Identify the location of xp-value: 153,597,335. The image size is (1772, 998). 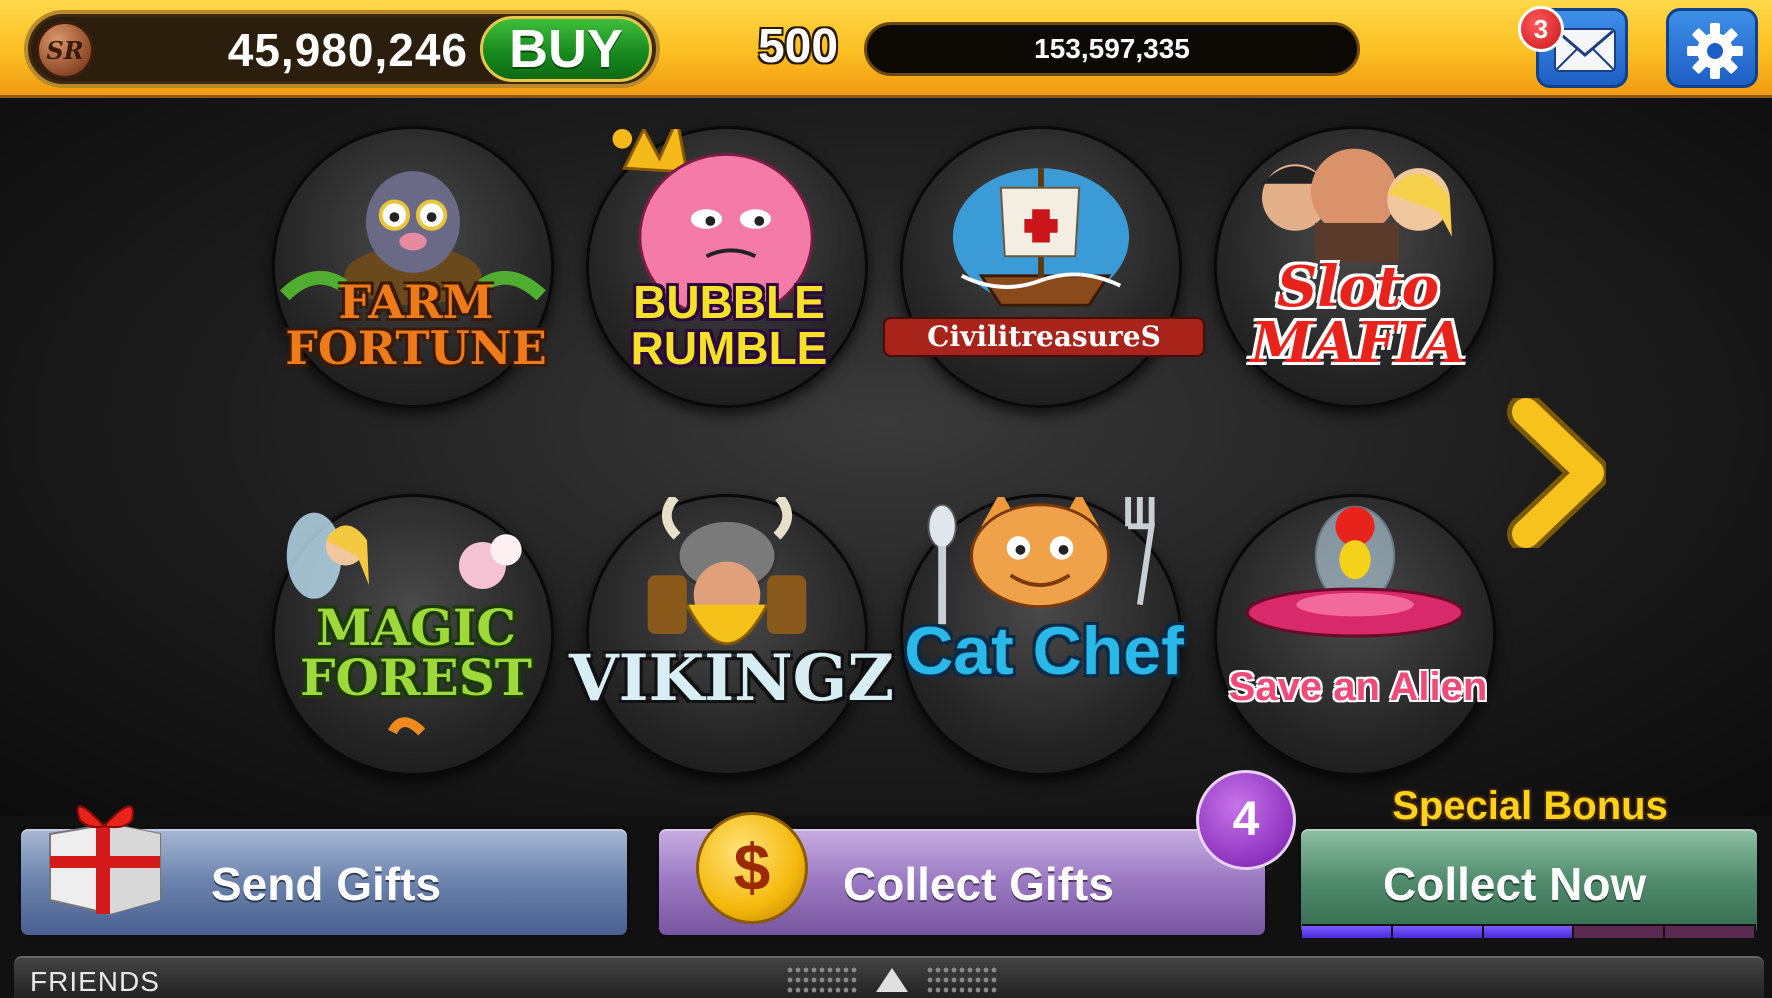
(1112, 48).